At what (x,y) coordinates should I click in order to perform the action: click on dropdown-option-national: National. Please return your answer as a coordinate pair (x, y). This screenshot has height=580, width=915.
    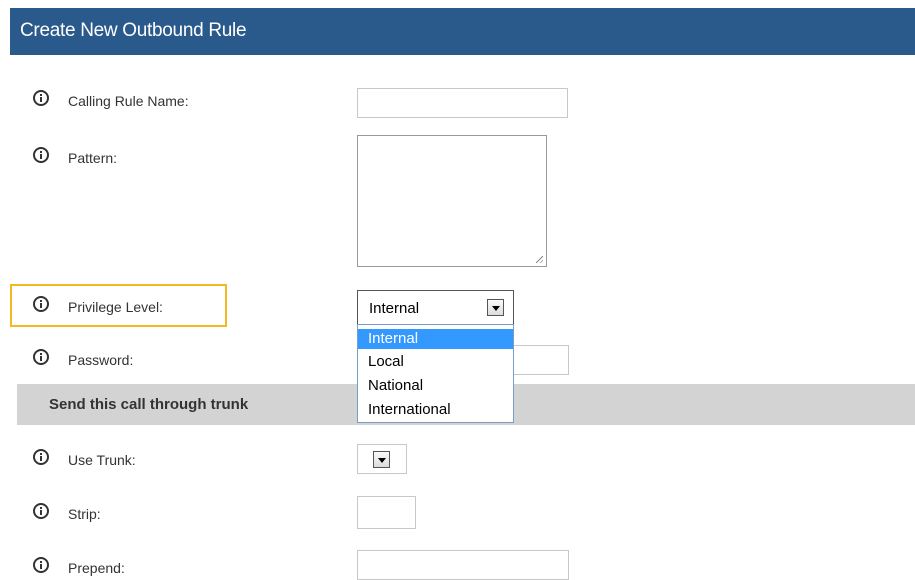
    Looking at the image, I should click on (435, 386).